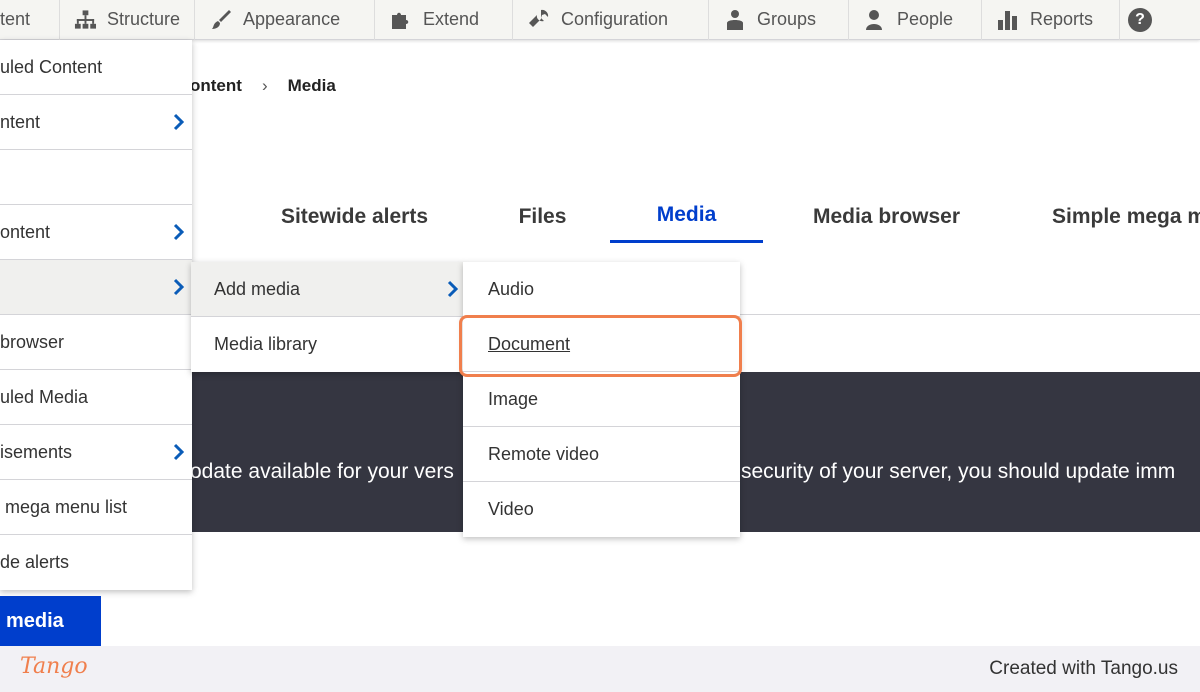 The height and width of the screenshot is (692, 1200). What do you see at coordinates (601, 289) in the screenshot?
I see `menu-item-audio: Audio` at bounding box center [601, 289].